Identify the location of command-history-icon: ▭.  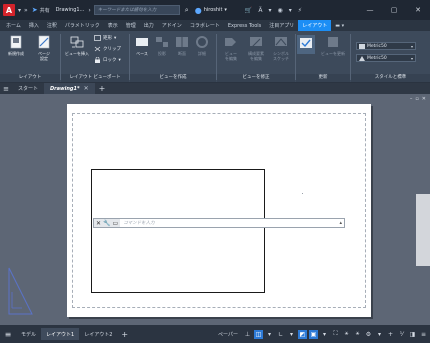
(116, 223).